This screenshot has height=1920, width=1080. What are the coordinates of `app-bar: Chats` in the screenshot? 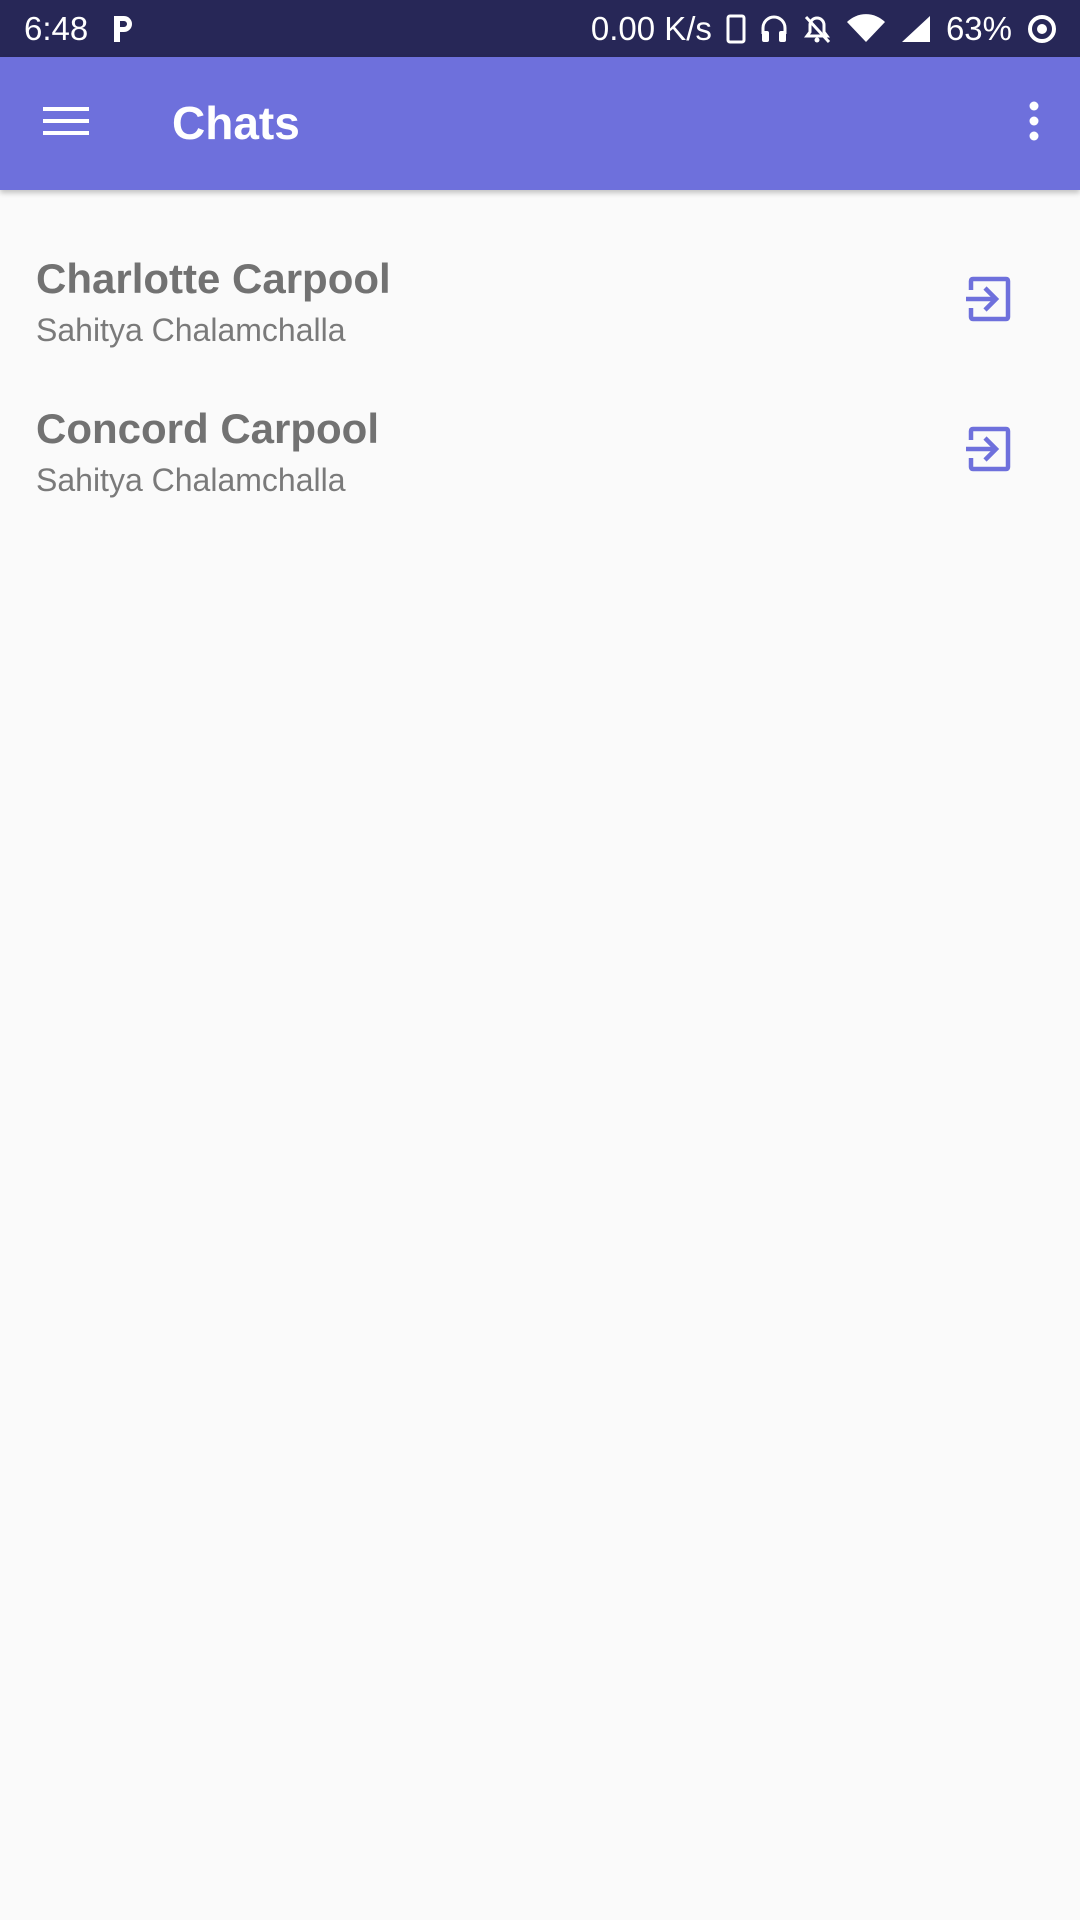 It's located at (540, 123).